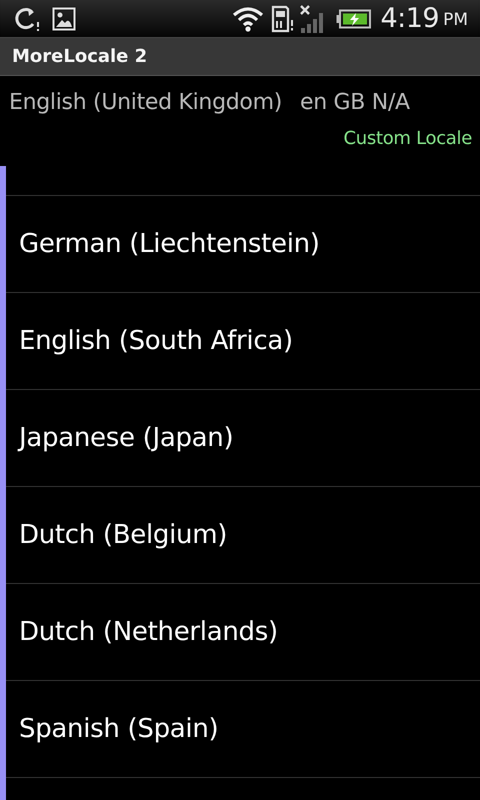  What do you see at coordinates (354, 18) in the screenshot?
I see `battery-charging-icon` at bounding box center [354, 18].